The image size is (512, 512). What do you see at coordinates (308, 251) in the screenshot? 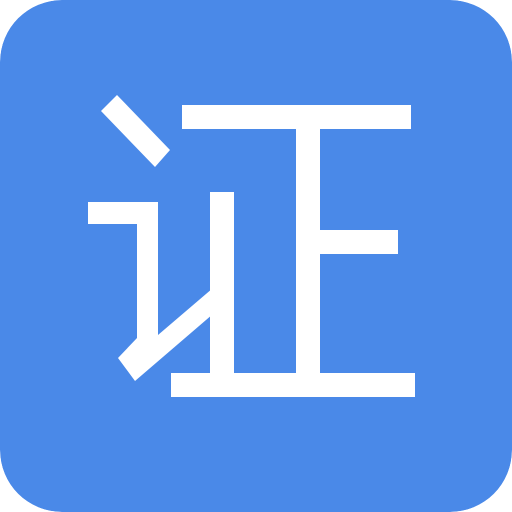
I see `zheng-center-vertical-stroke` at bounding box center [308, 251].